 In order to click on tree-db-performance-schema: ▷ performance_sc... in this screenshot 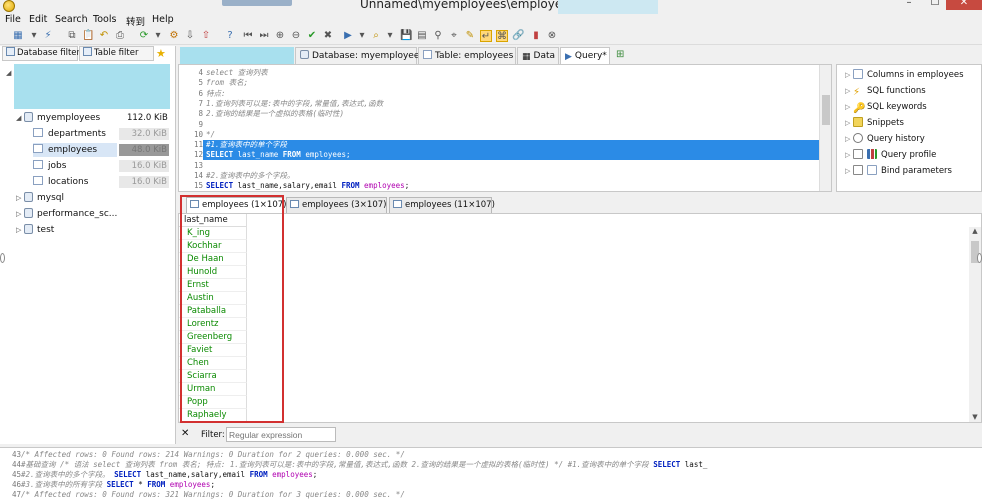, I will do `click(66, 214)`.